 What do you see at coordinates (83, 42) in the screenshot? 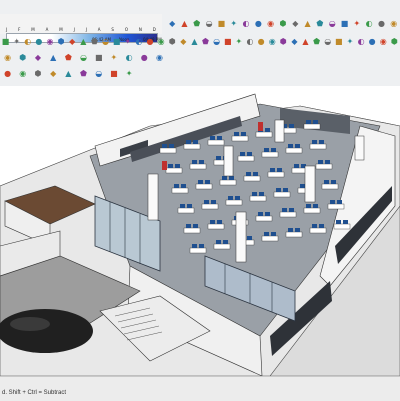
I see `circle-icon: ▲` at bounding box center [83, 42].